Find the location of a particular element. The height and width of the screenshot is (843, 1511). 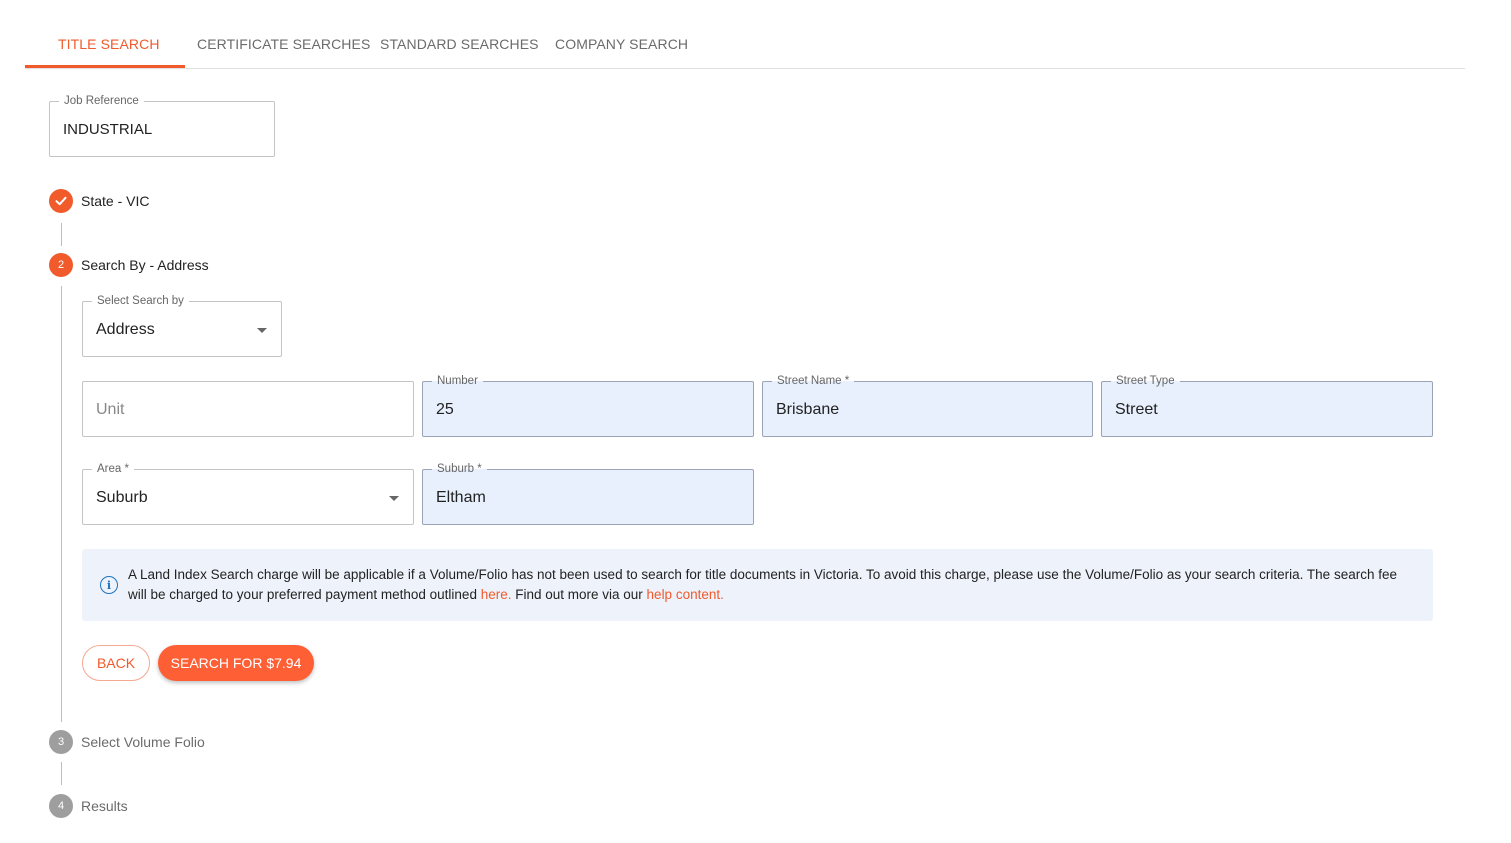

tab-title-search: TITLE SEARCH is located at coordinates (109, 44).